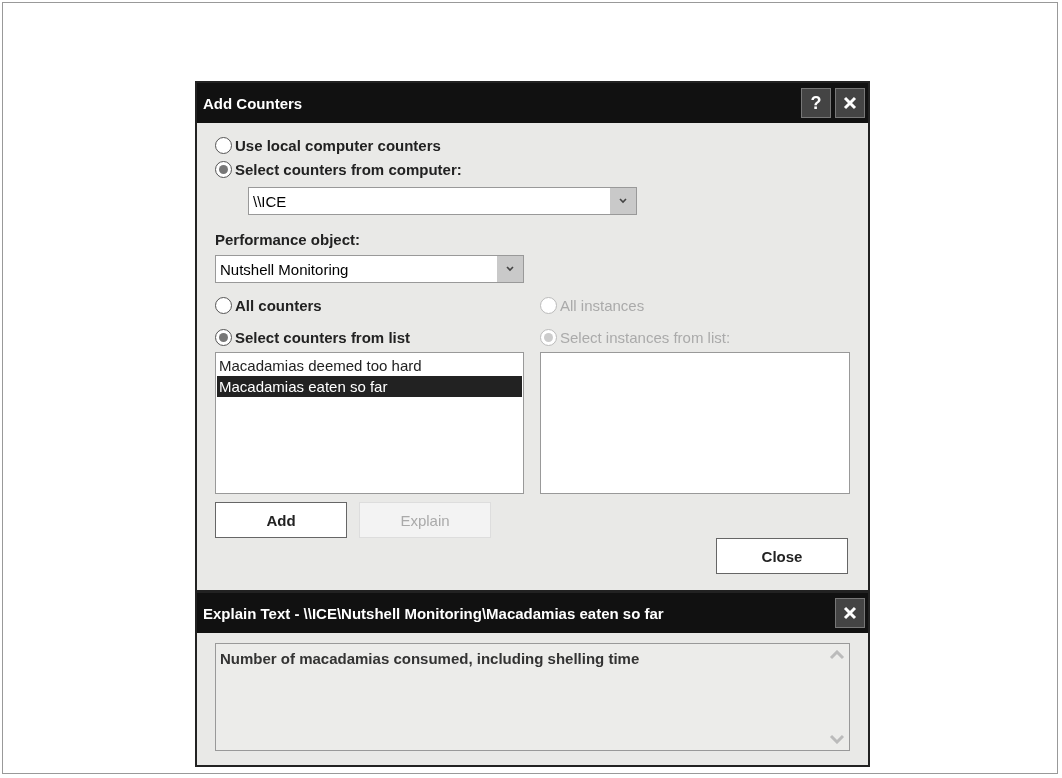 This screenshot has height=778, width=1062. I want to click on window-title: Explain Text - \\ICE\Nutshell Monitoring\Macadamias eaten so far, so click(434, 613).